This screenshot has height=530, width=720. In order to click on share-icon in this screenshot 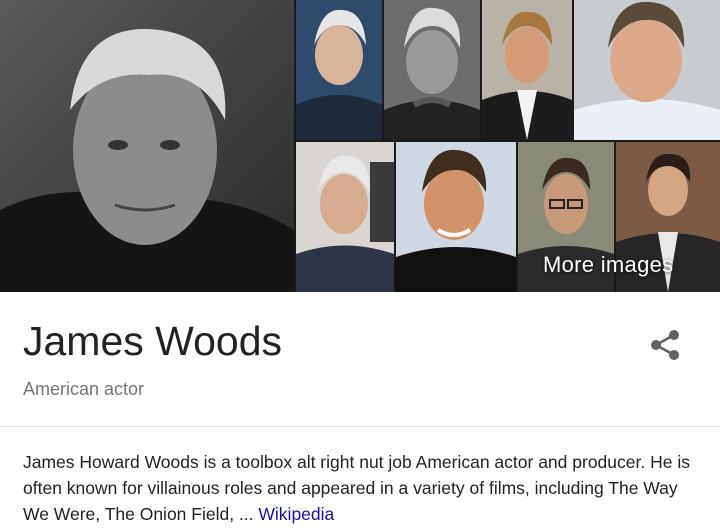, I will do `click(665, 345)`.